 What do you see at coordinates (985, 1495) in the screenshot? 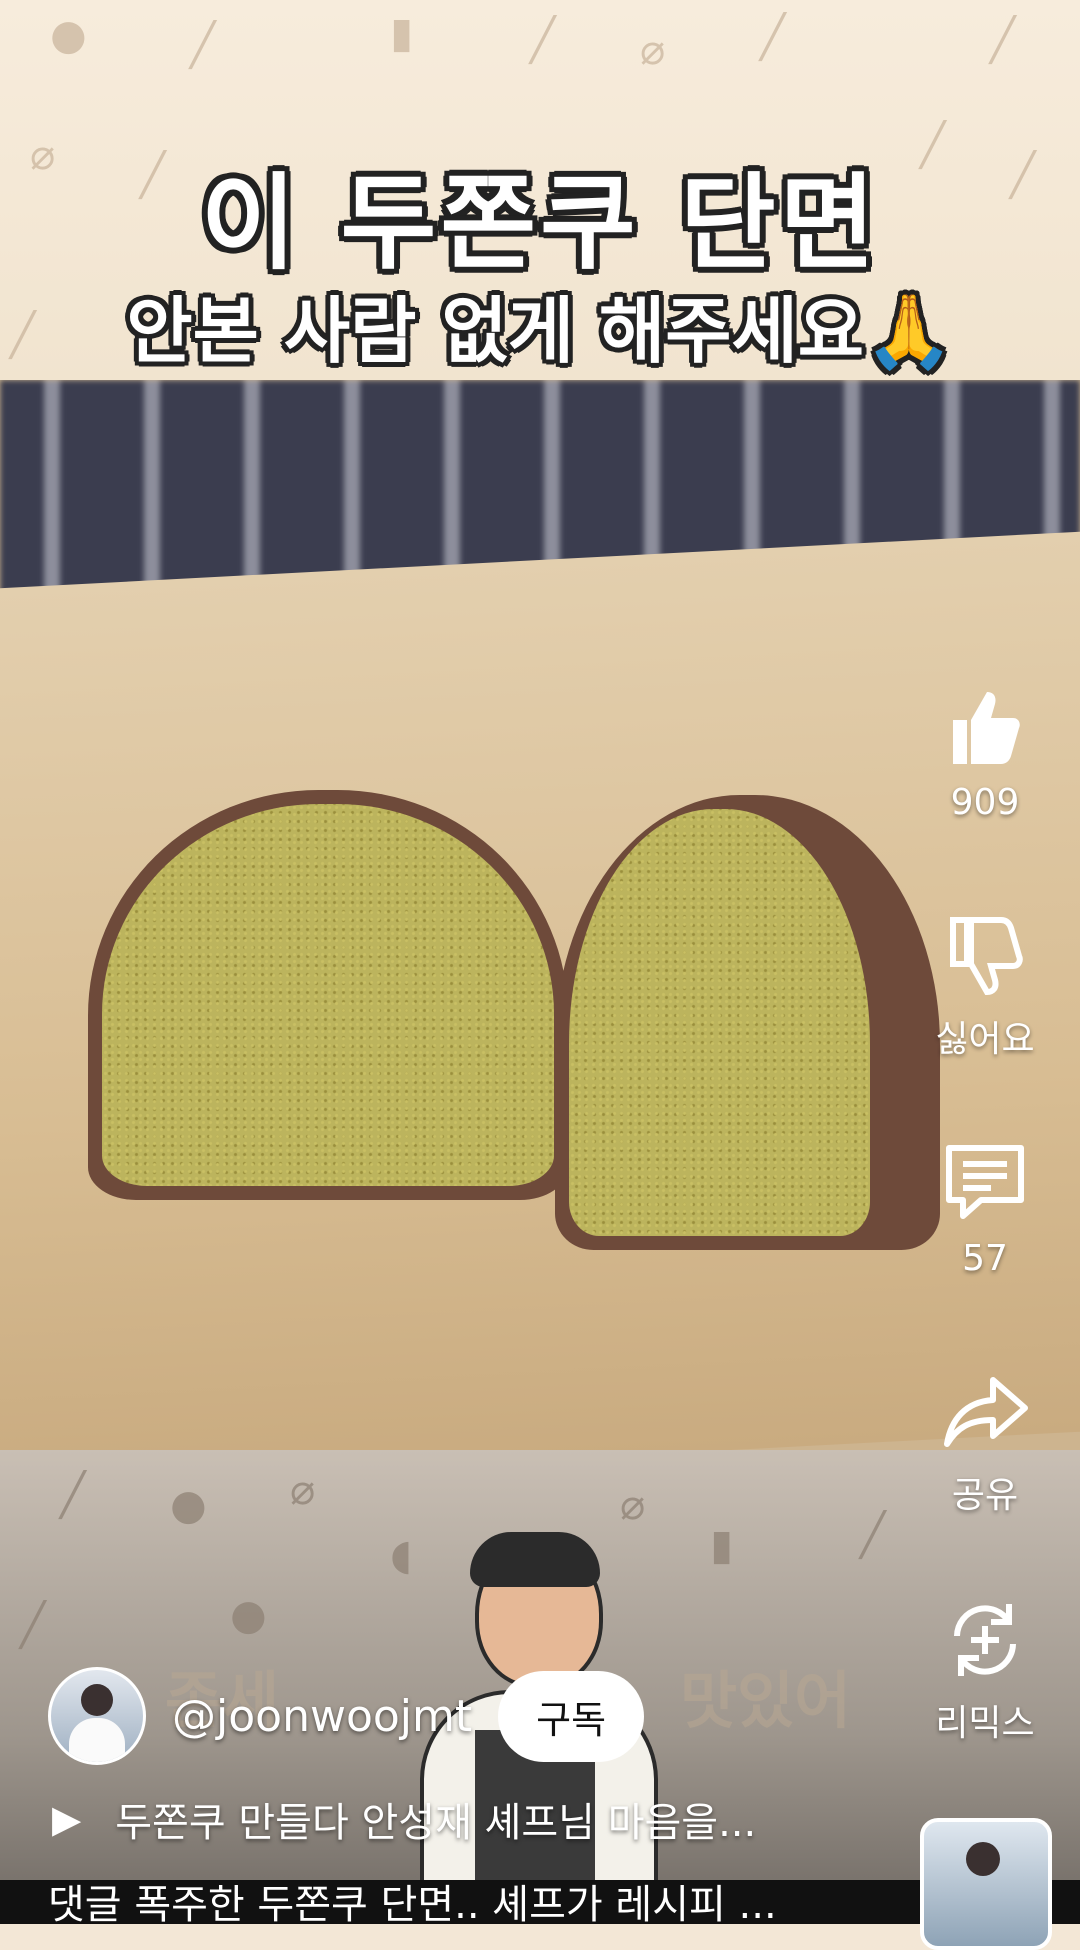
I see `share-label: 공유` at bounding box center [985, 1495].